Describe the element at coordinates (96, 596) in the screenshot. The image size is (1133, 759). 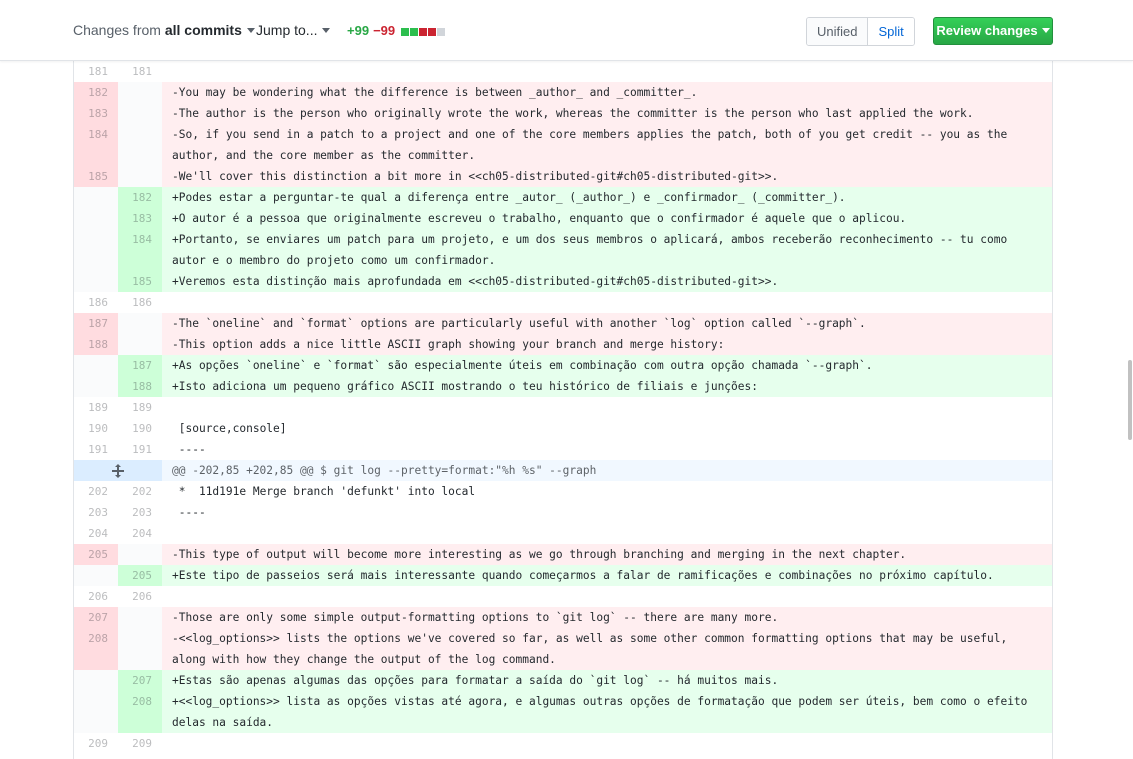
I see `old-line-number: 206` at that location.